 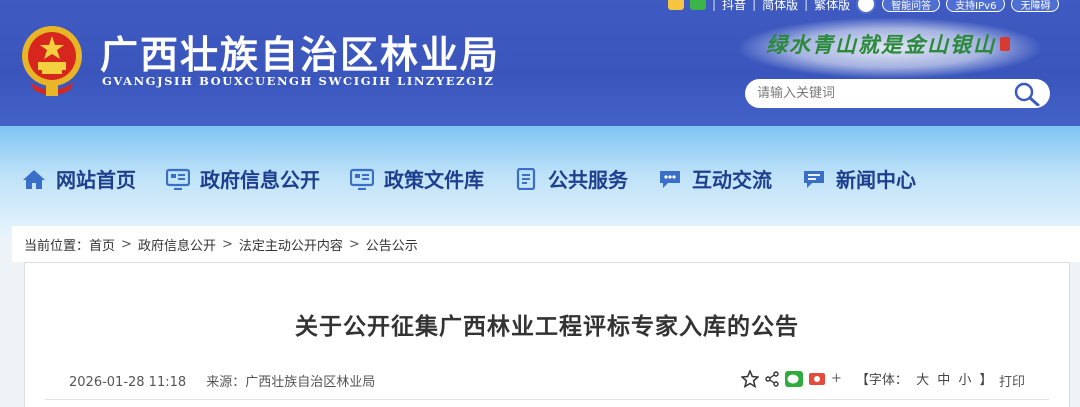 What do you see at coordinates (876, 180) in the screenshot?
I see `nav-item-label: 新闻中心` at bounding box center [876, 180].